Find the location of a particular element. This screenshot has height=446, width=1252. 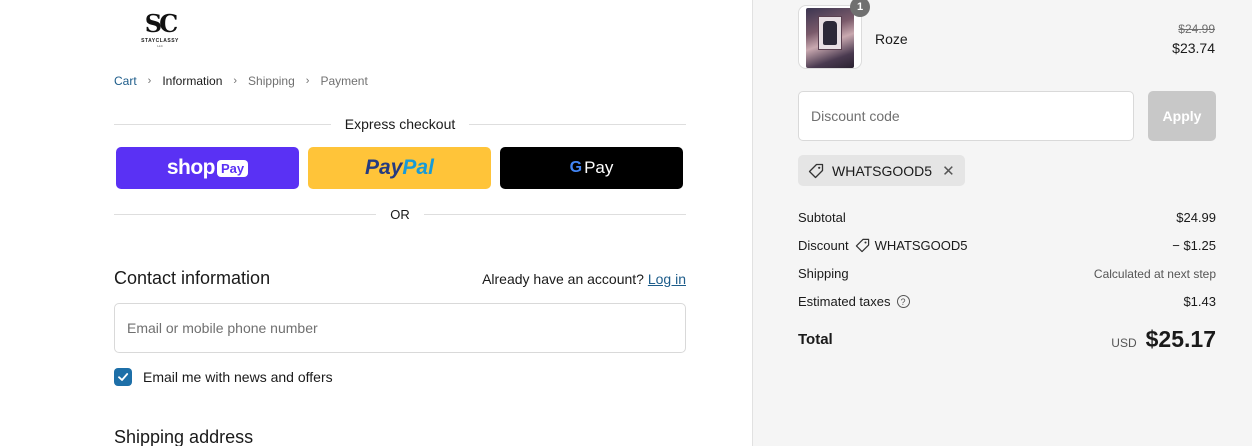

product-image is located at coordinates (830, 38).